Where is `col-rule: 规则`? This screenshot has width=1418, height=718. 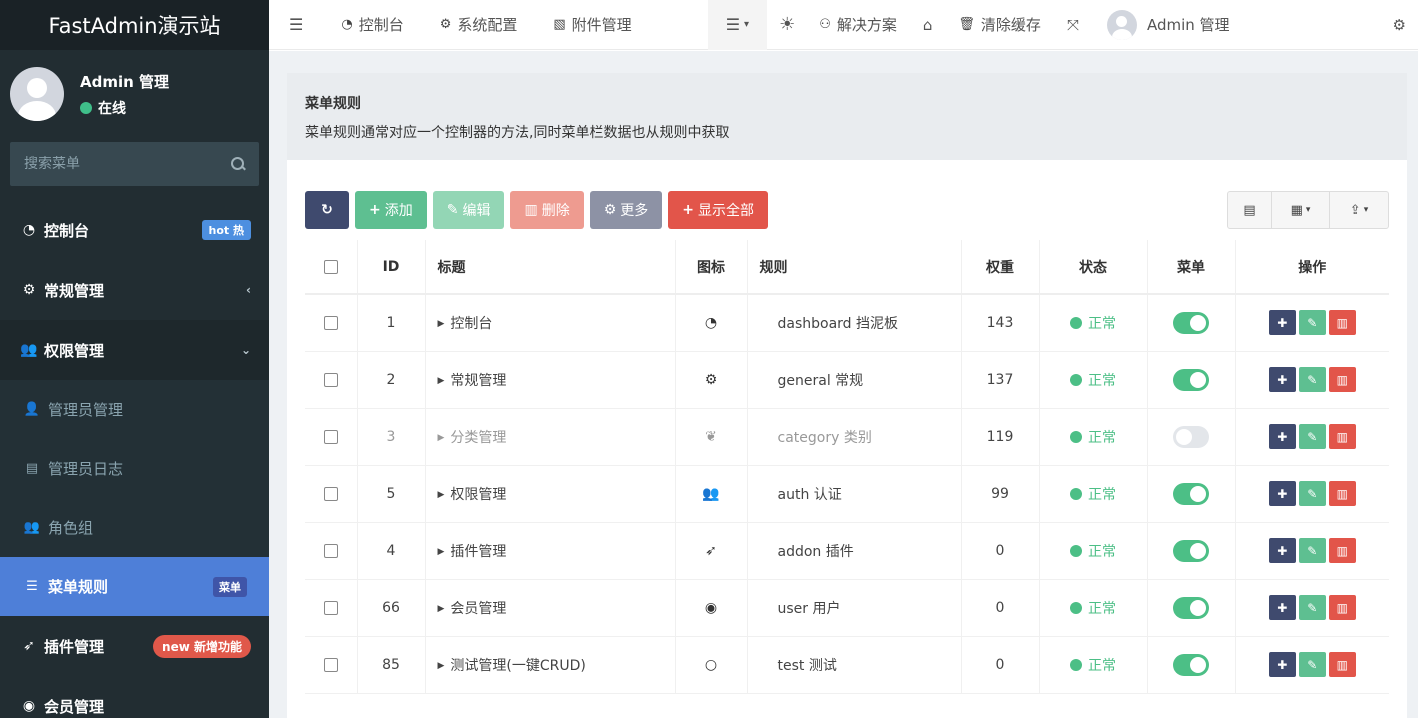 col-rule: 规则 is located at coordinates (854, 267).